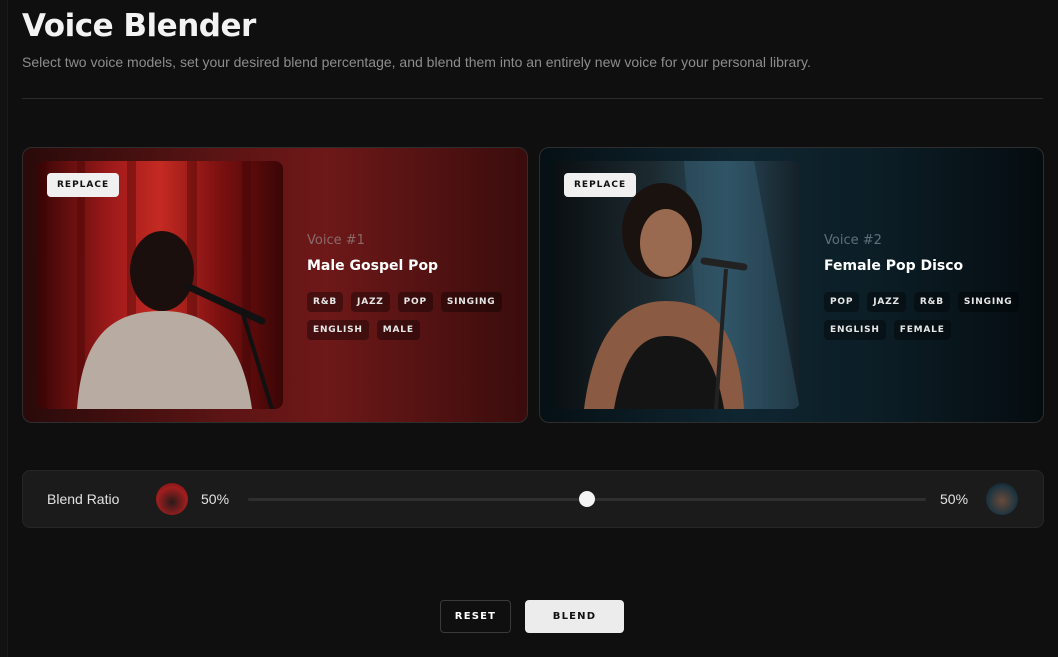 The height and width of the screenshot is (657, 1058). What do you see at coordinates (407, 316) in the screenshot?
I see `voice-1-tags: R&B JAZZ POP SINGING ENGLISH MALE` at bounding box center [407, 316].